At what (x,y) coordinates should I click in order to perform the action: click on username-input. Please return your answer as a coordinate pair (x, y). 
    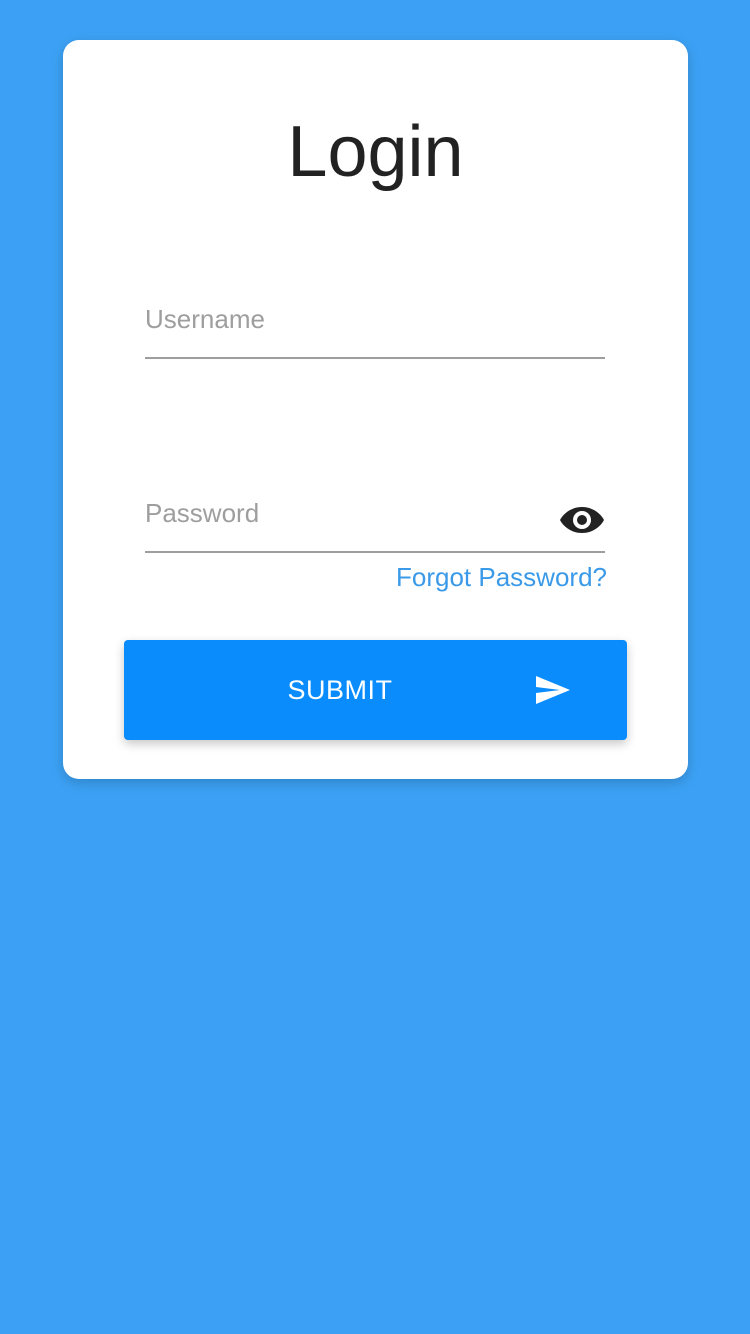
    Looking at the image, I should click on (345, 319).